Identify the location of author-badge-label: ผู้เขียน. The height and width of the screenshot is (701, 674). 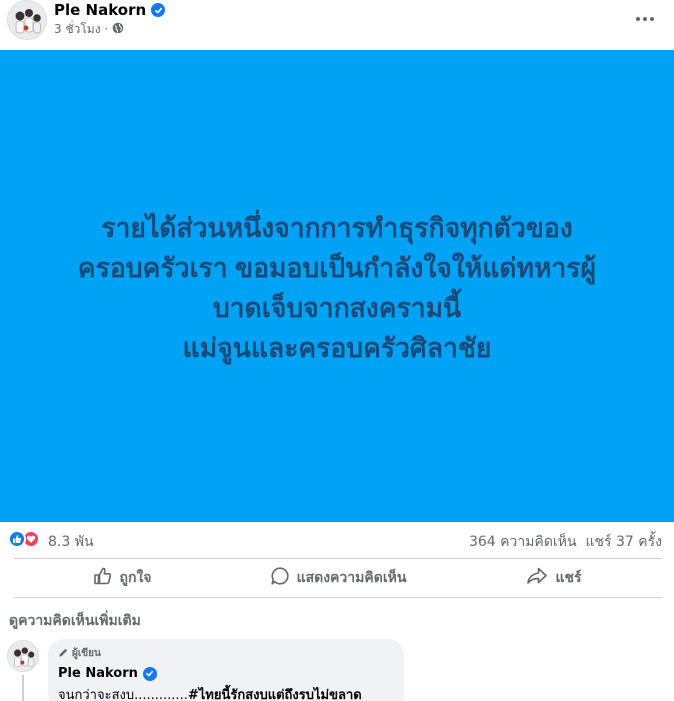
(86, 653).